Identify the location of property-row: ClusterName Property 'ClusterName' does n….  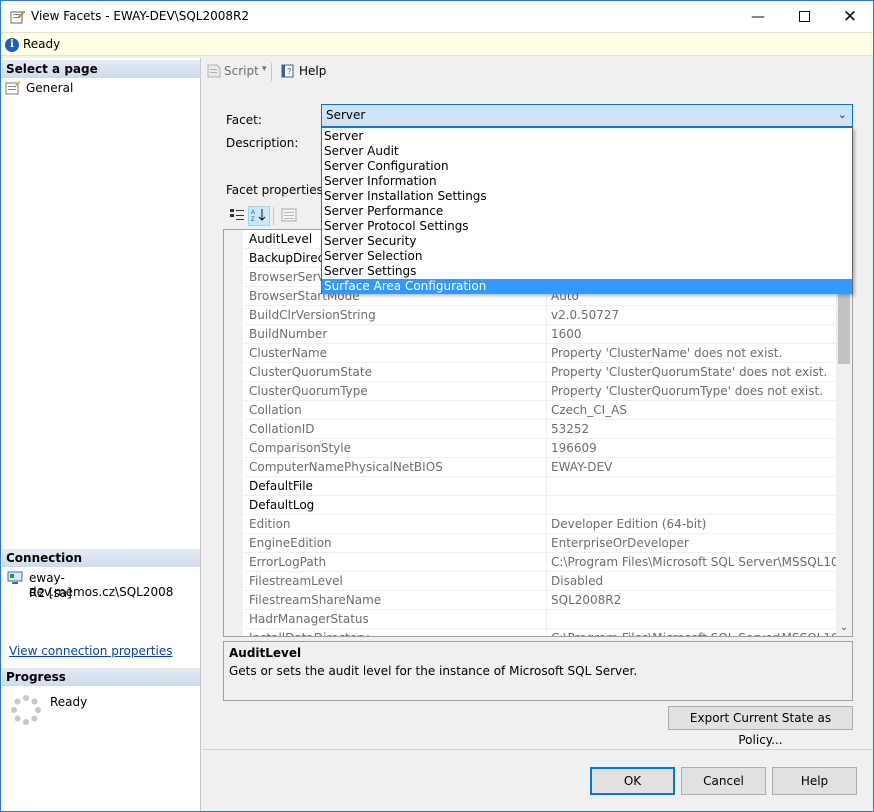
(539, 353).